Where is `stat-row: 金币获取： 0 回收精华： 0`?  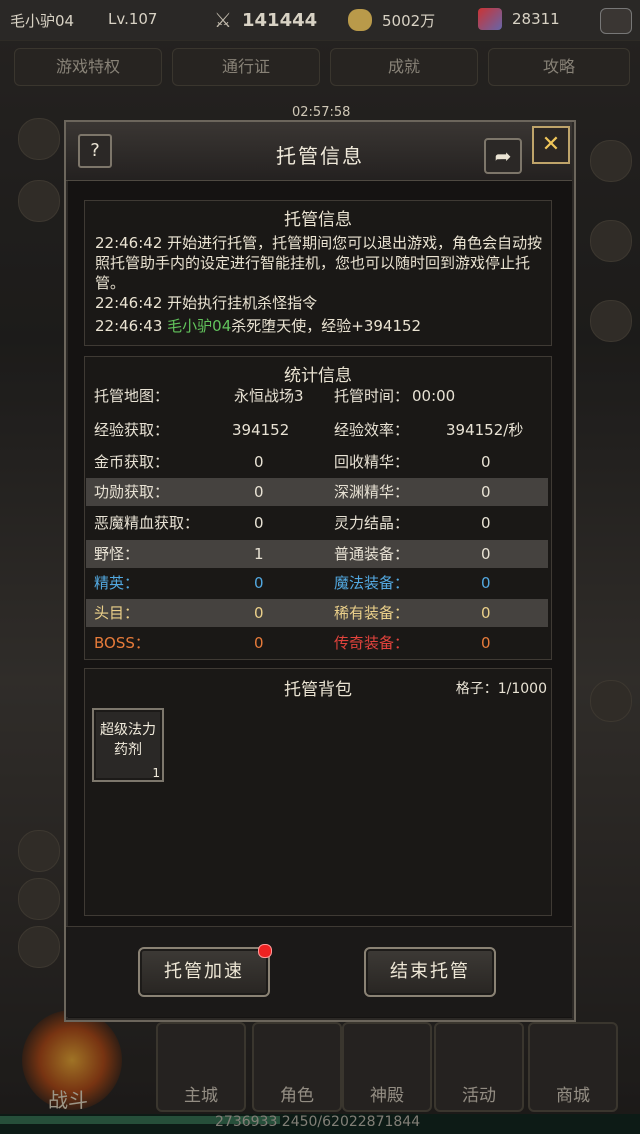 stat-row: 金币获取： 0 回收精华： 0 is located at coordinates (317, 462).